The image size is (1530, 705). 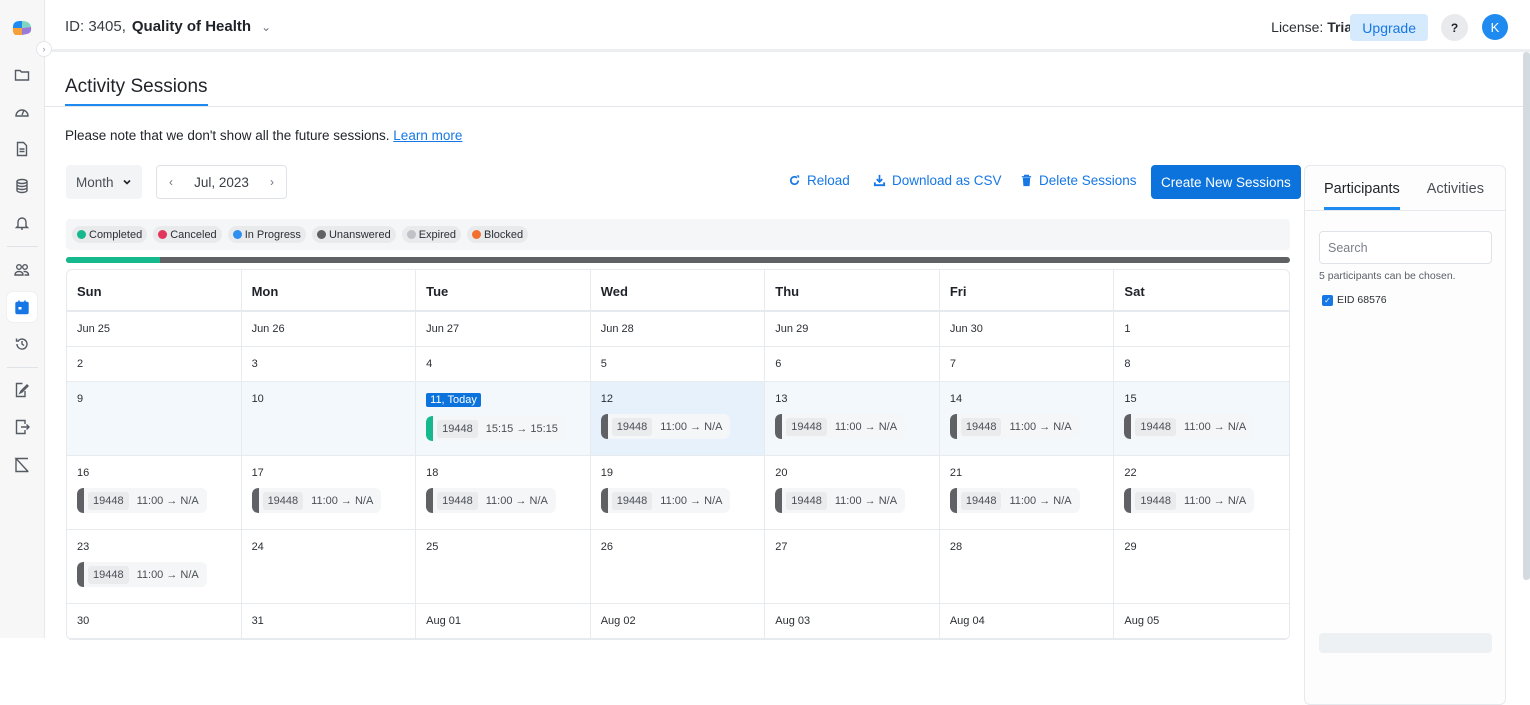 I want to click on calendar-day-cell: 171944811:00 → N/A, so click(x=329, y=492).